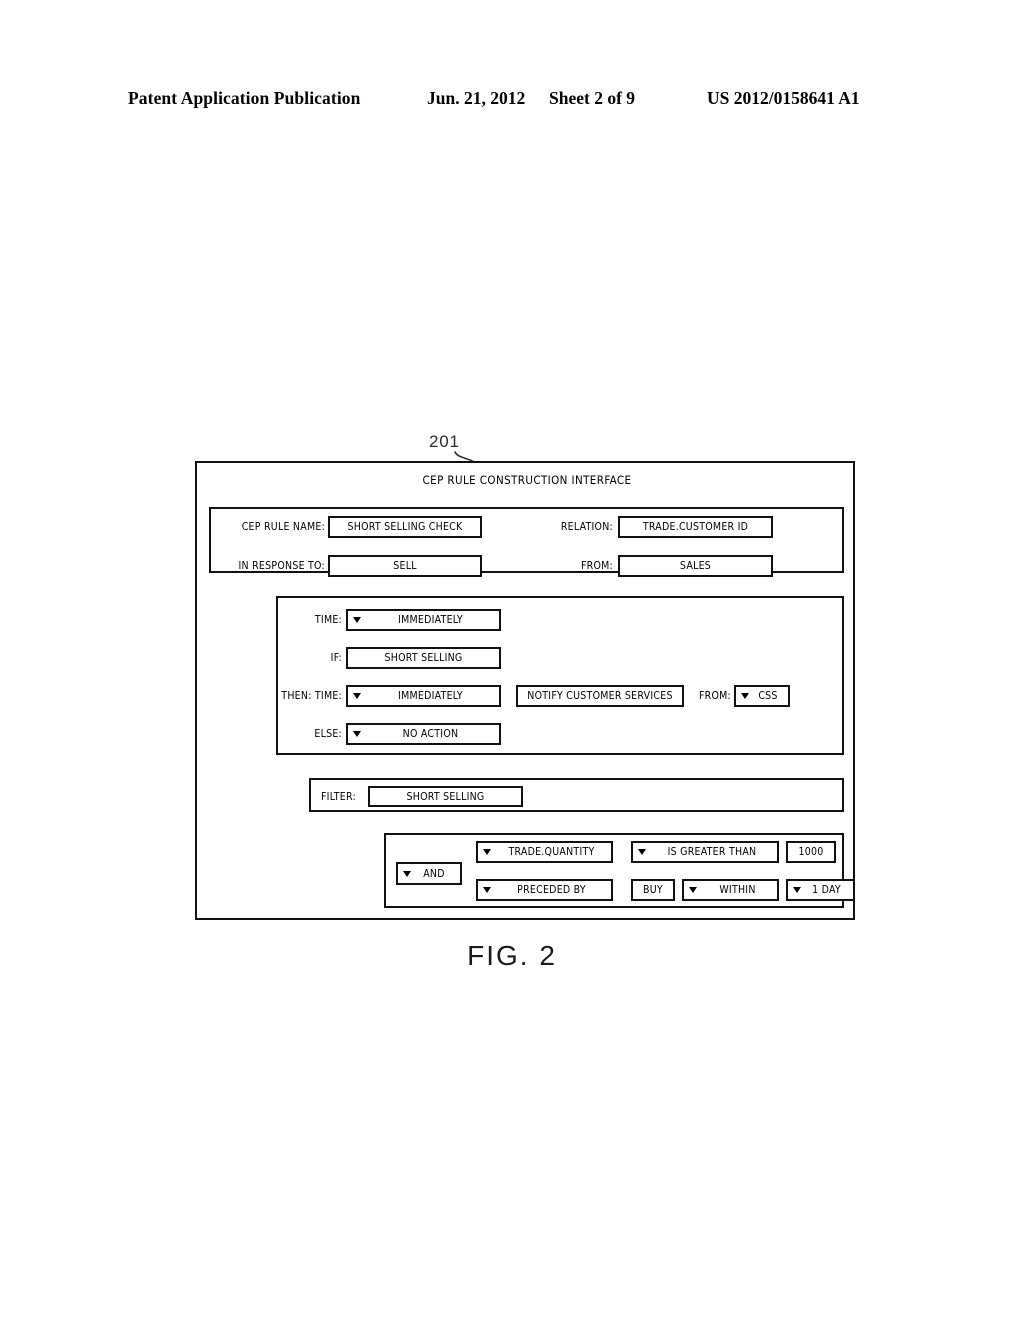 This screenshot has width=1024, height=1320. Describe the element at coordinates (551, 852) in the screenshot. I see `condition-row1-field-value: TRADE.QUANTITY` at that location.